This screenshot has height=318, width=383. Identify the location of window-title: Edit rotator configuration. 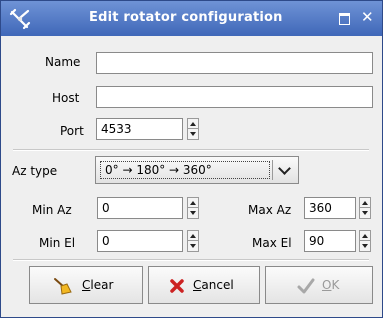
(186, 17).